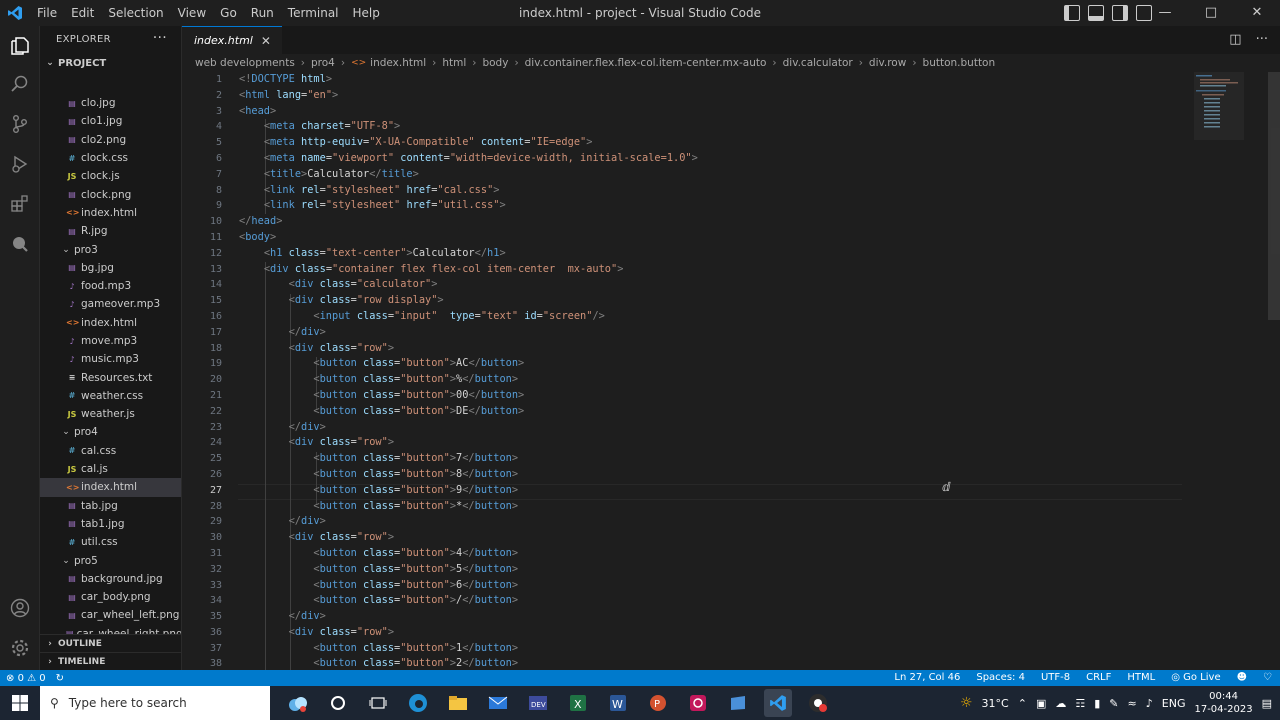  What do you see at coordinates (398, 63) in the screenshot?
I see `breadcrumb-item: index.html` at bounding box center [398, 63].